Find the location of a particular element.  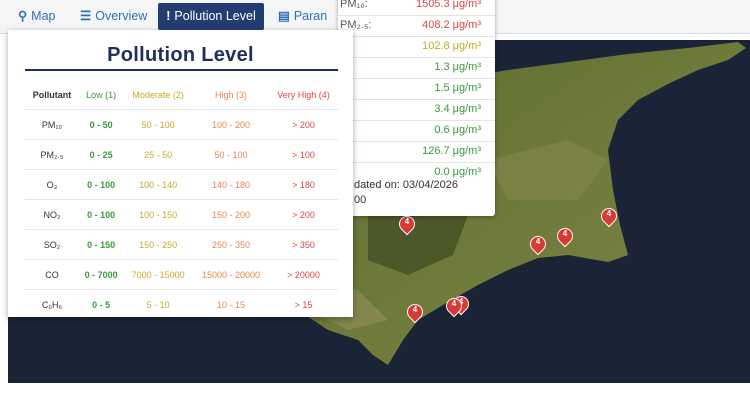

tab-pollution-level: ! Pollution Level is located at coordinates (211, 16).